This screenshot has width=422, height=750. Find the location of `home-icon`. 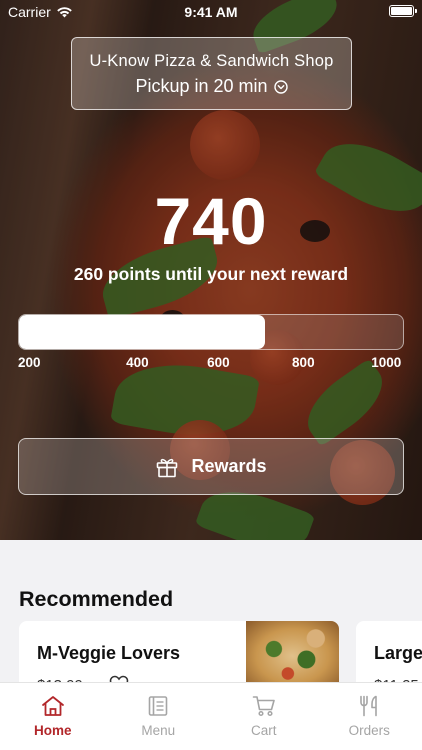

home-icon is located at coordinates (52, 706).